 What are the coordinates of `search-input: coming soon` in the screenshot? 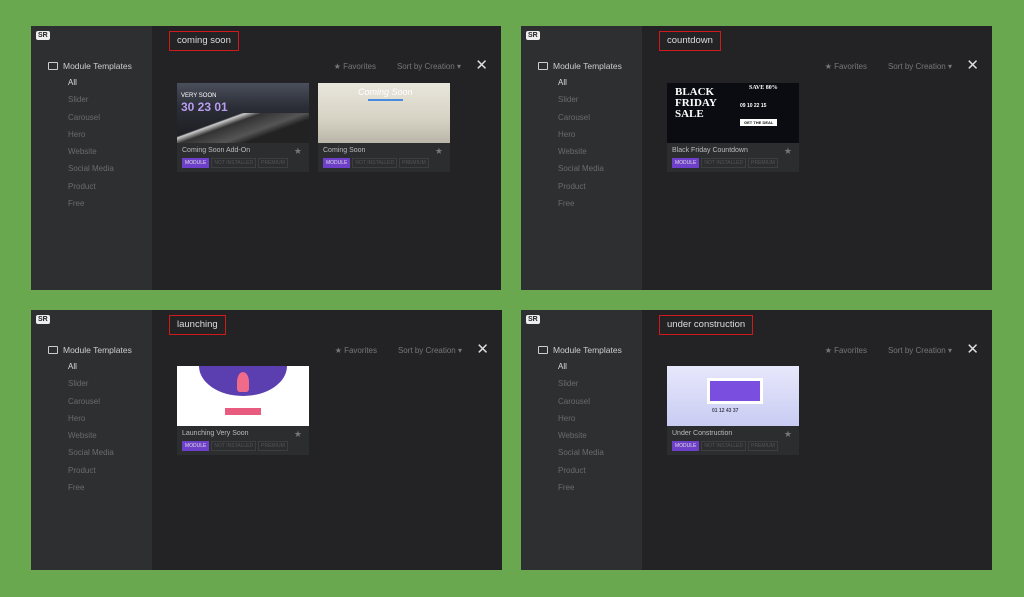 It's located at (204, 41).